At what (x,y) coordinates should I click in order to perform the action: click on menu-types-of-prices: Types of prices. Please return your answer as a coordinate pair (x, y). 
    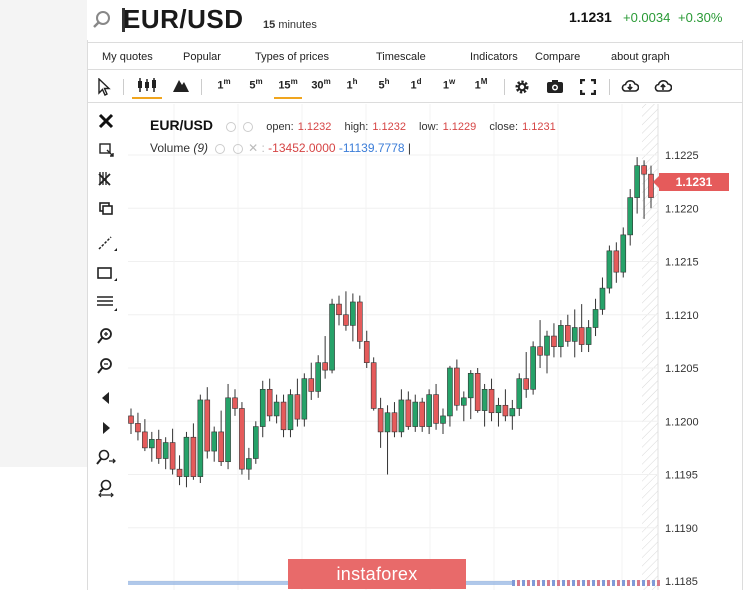
    Looking at the image, I should click on (292, 57).